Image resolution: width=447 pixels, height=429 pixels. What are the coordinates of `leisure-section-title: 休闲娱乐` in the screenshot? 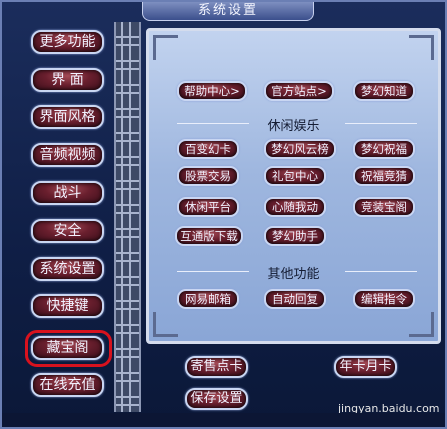 It's located at (293, 126).